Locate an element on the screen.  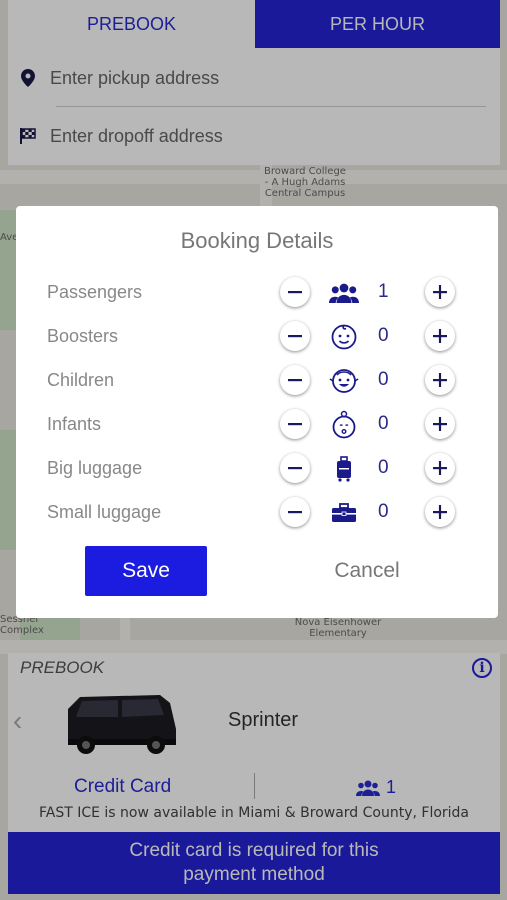
row-label: Infants is located at coordinates (74, 424).